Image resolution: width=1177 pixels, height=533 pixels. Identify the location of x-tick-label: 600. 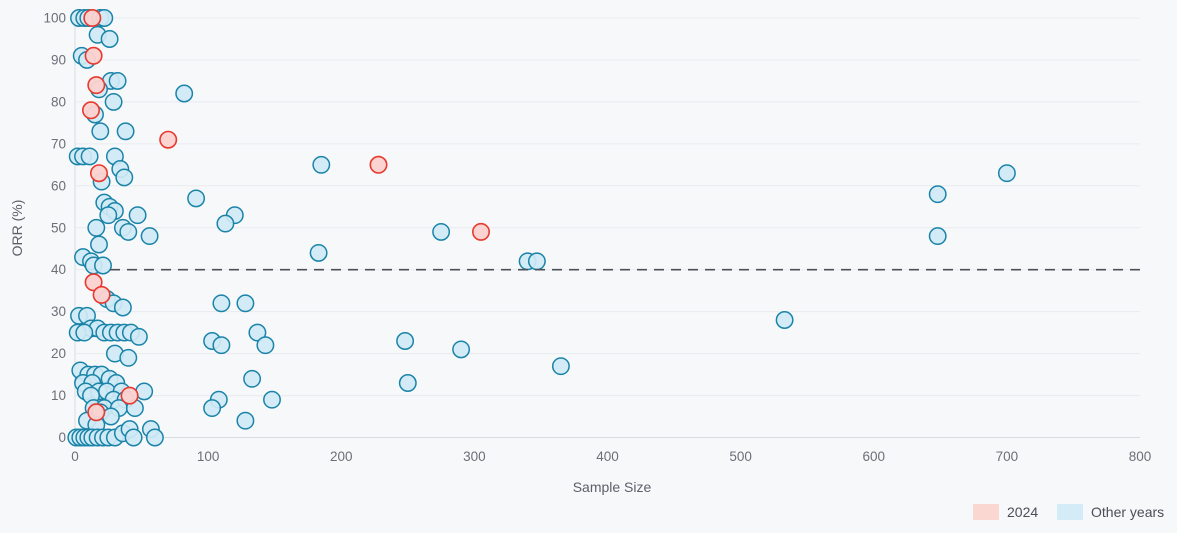
(874, 456).